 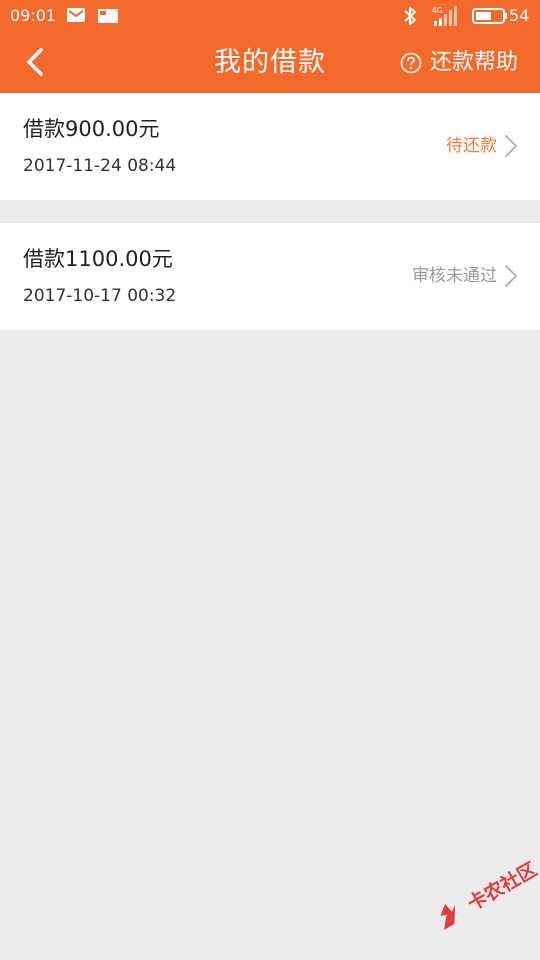 What do you see at coordinates (98, 259) in the screenshot?
I see `loan-amount: 借款1100.00元` at bounding box center [98, 259].